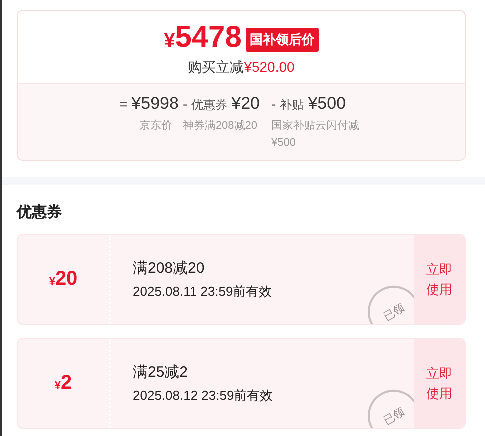 Image resolution: width=485 pixels, height=436 pixels. Describe the element at coordinates (40, 212) in the screenshot. I see `section-title: 优惠券` at that location.